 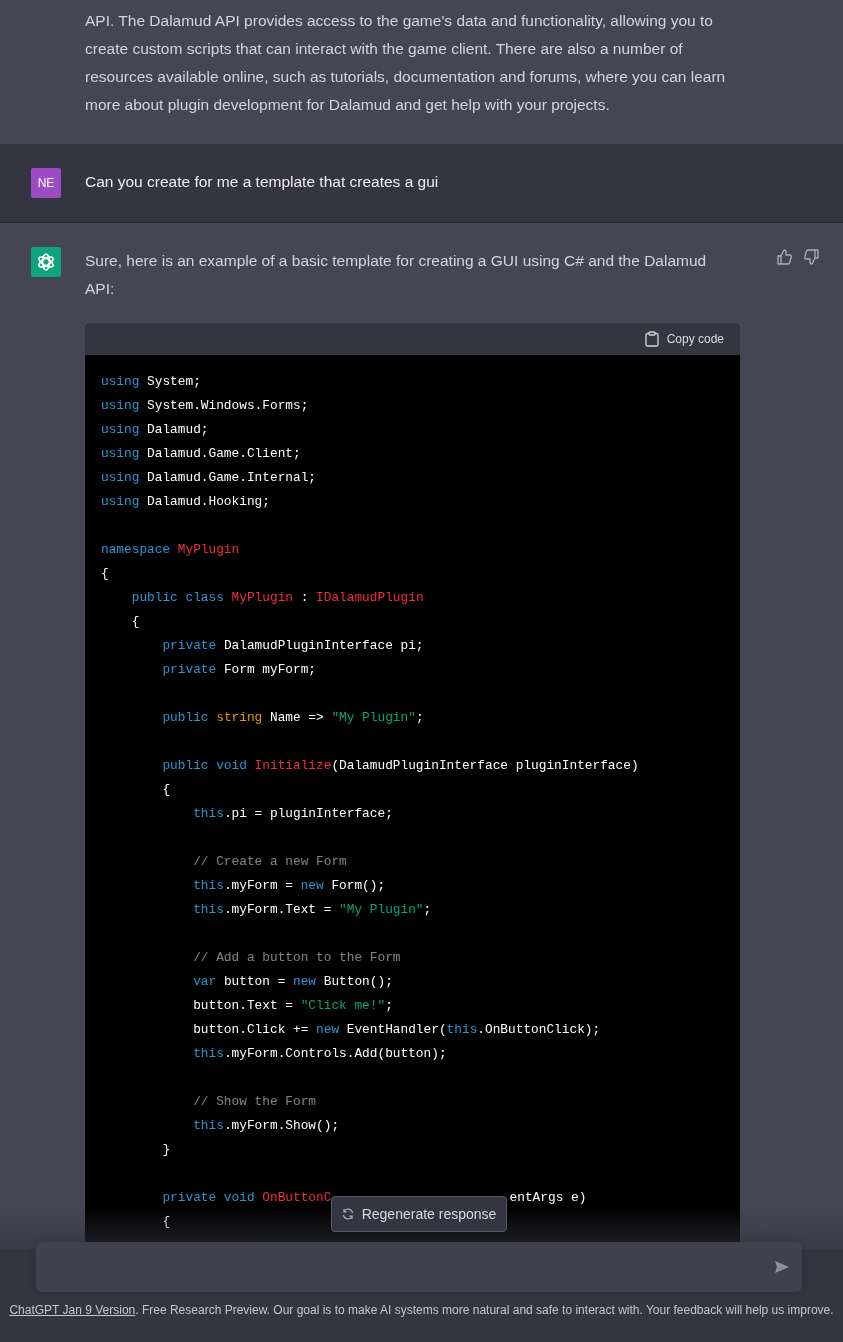 I want to click on code-line: this.myForm = new Form();, so click(x=289, y=886).